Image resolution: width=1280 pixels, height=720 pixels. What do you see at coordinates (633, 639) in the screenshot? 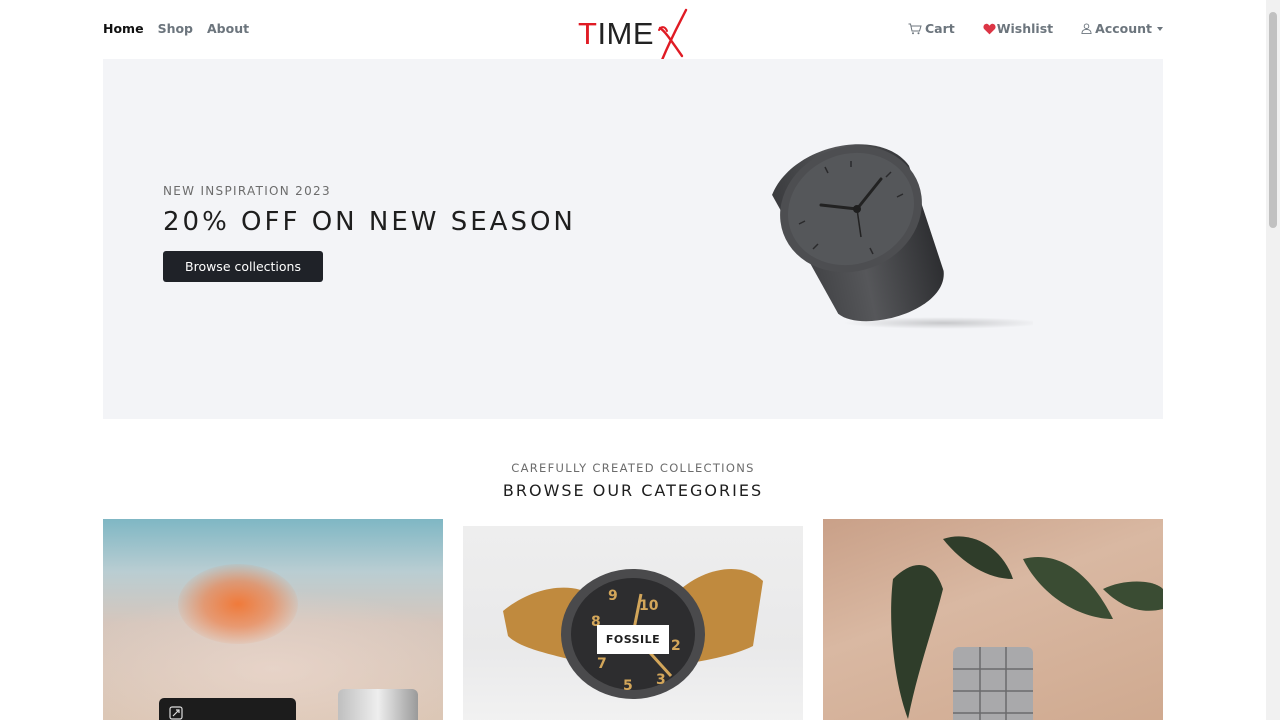
I see `category-label: FOSSILE` at bounding box center [633, 639].